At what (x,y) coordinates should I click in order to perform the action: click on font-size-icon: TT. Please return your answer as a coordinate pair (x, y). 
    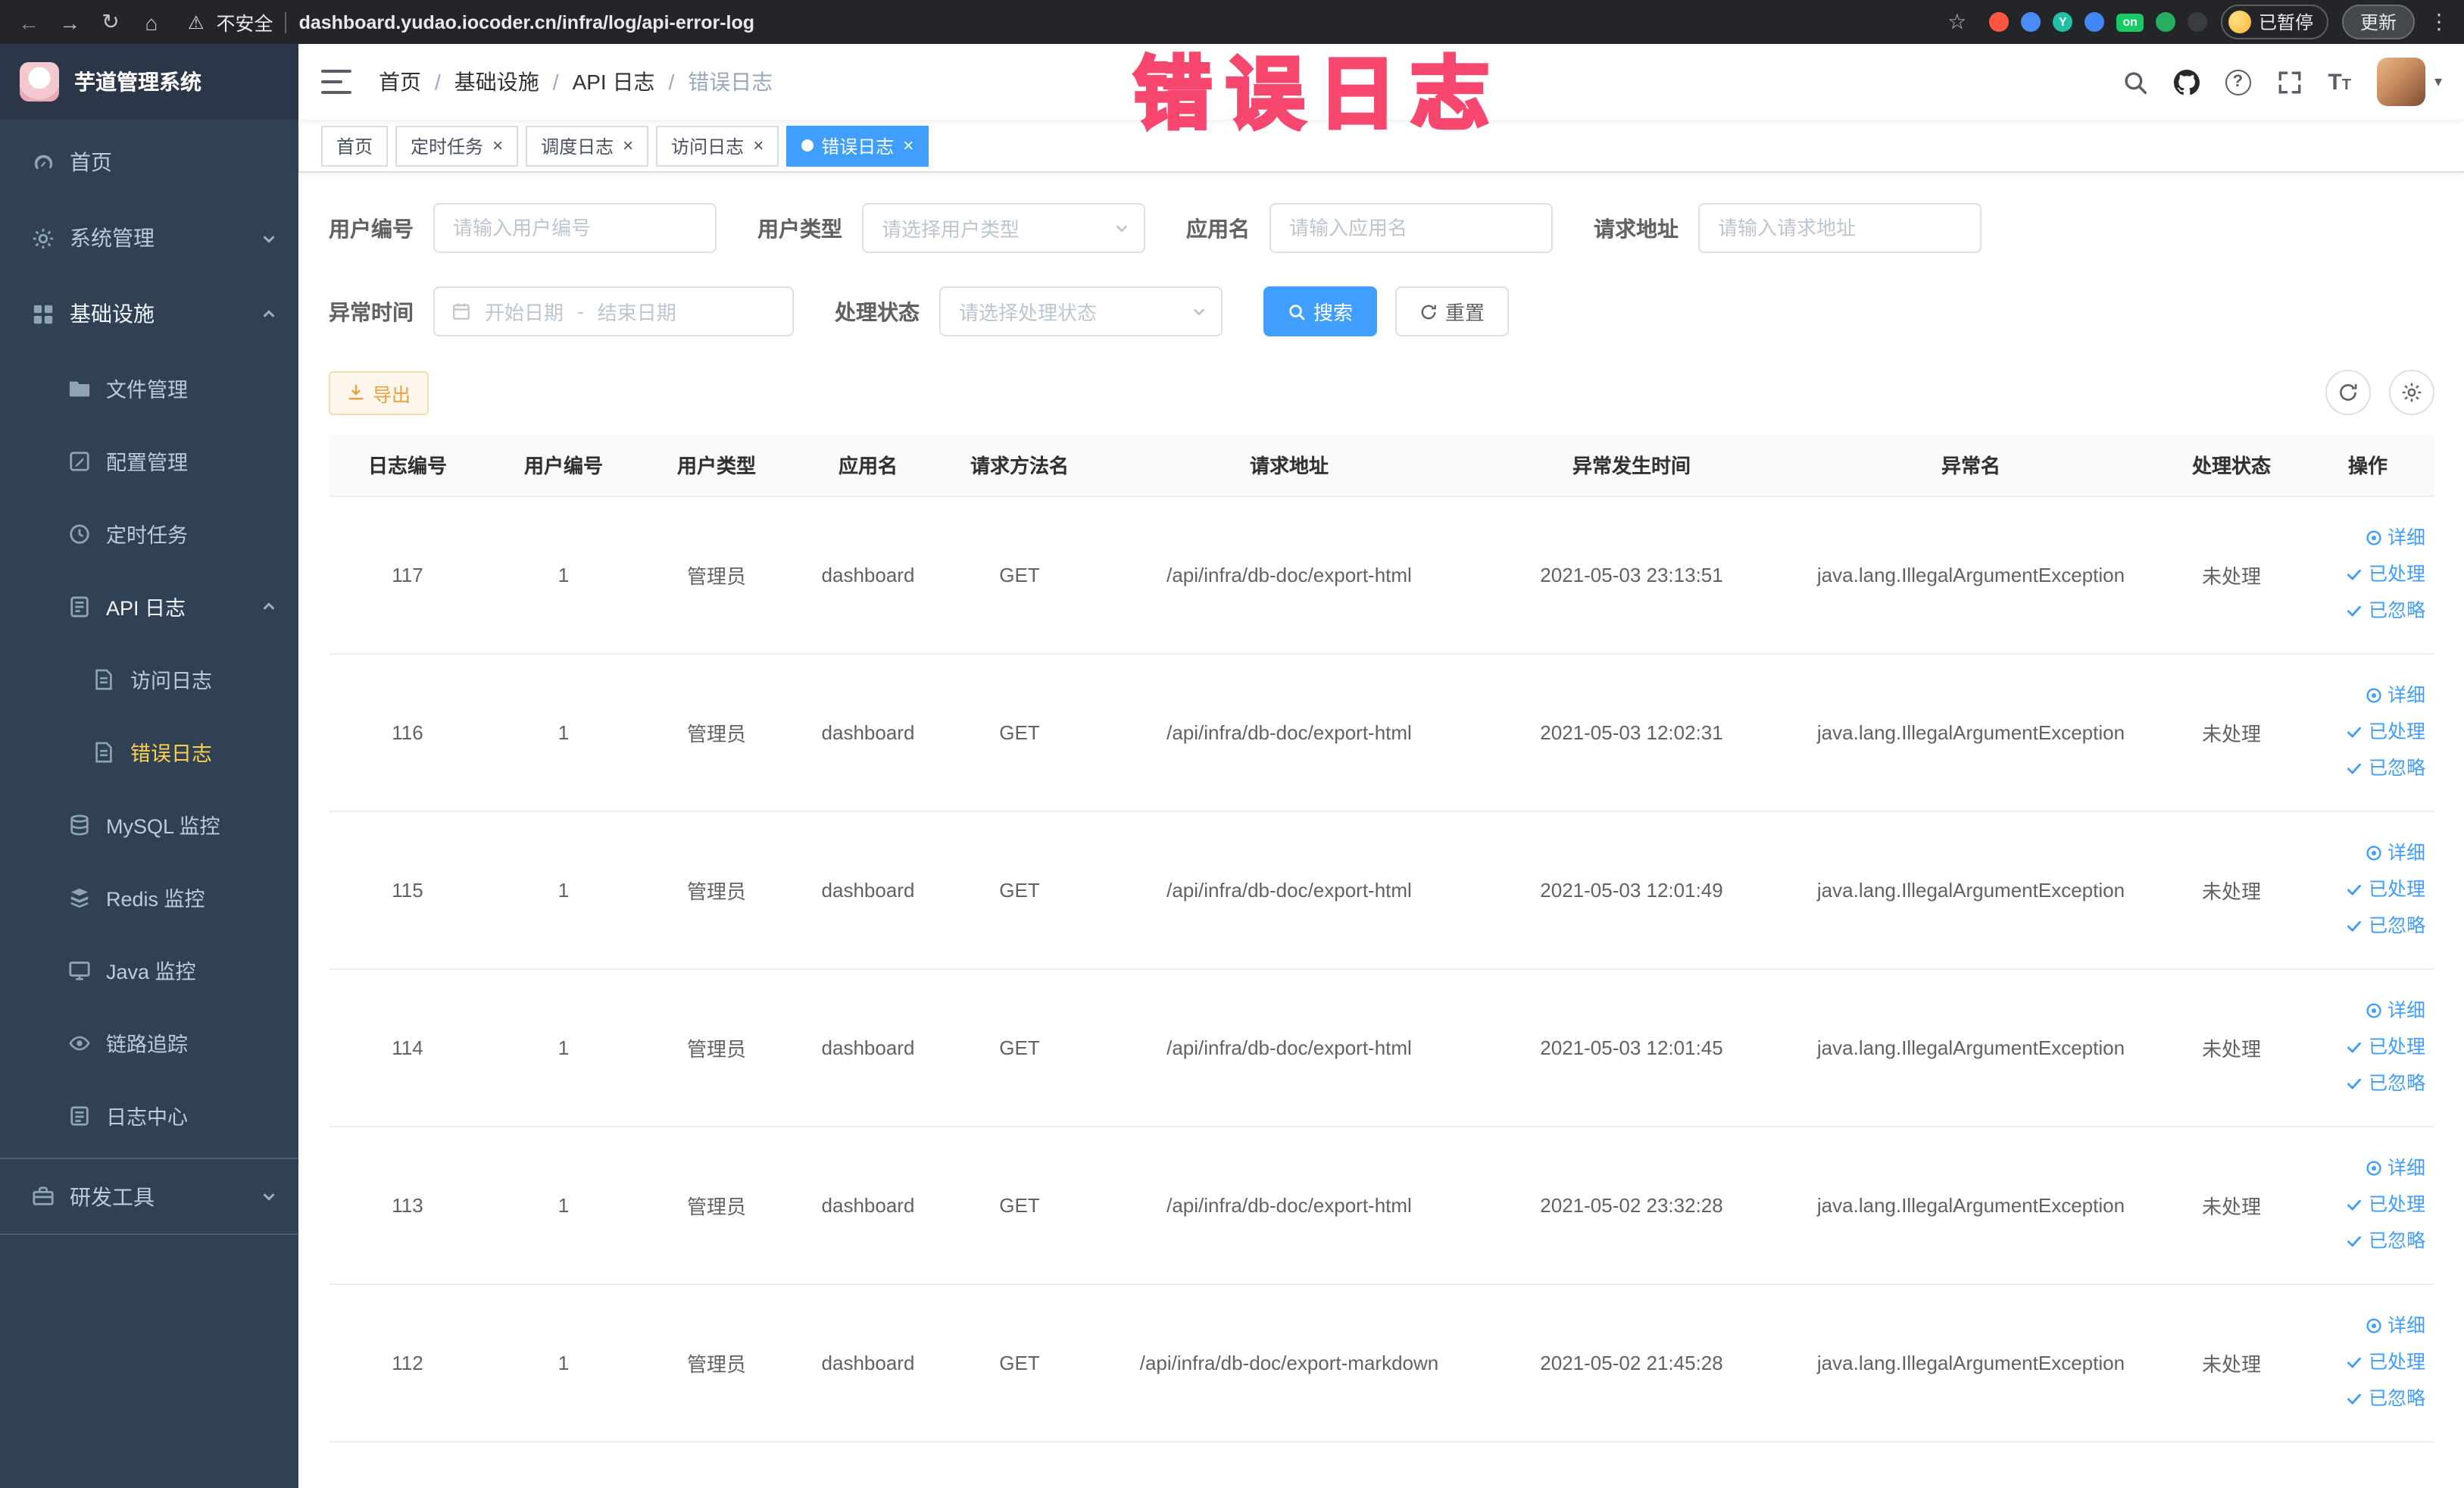
    Looking at the image, I should click on (2339, 82).